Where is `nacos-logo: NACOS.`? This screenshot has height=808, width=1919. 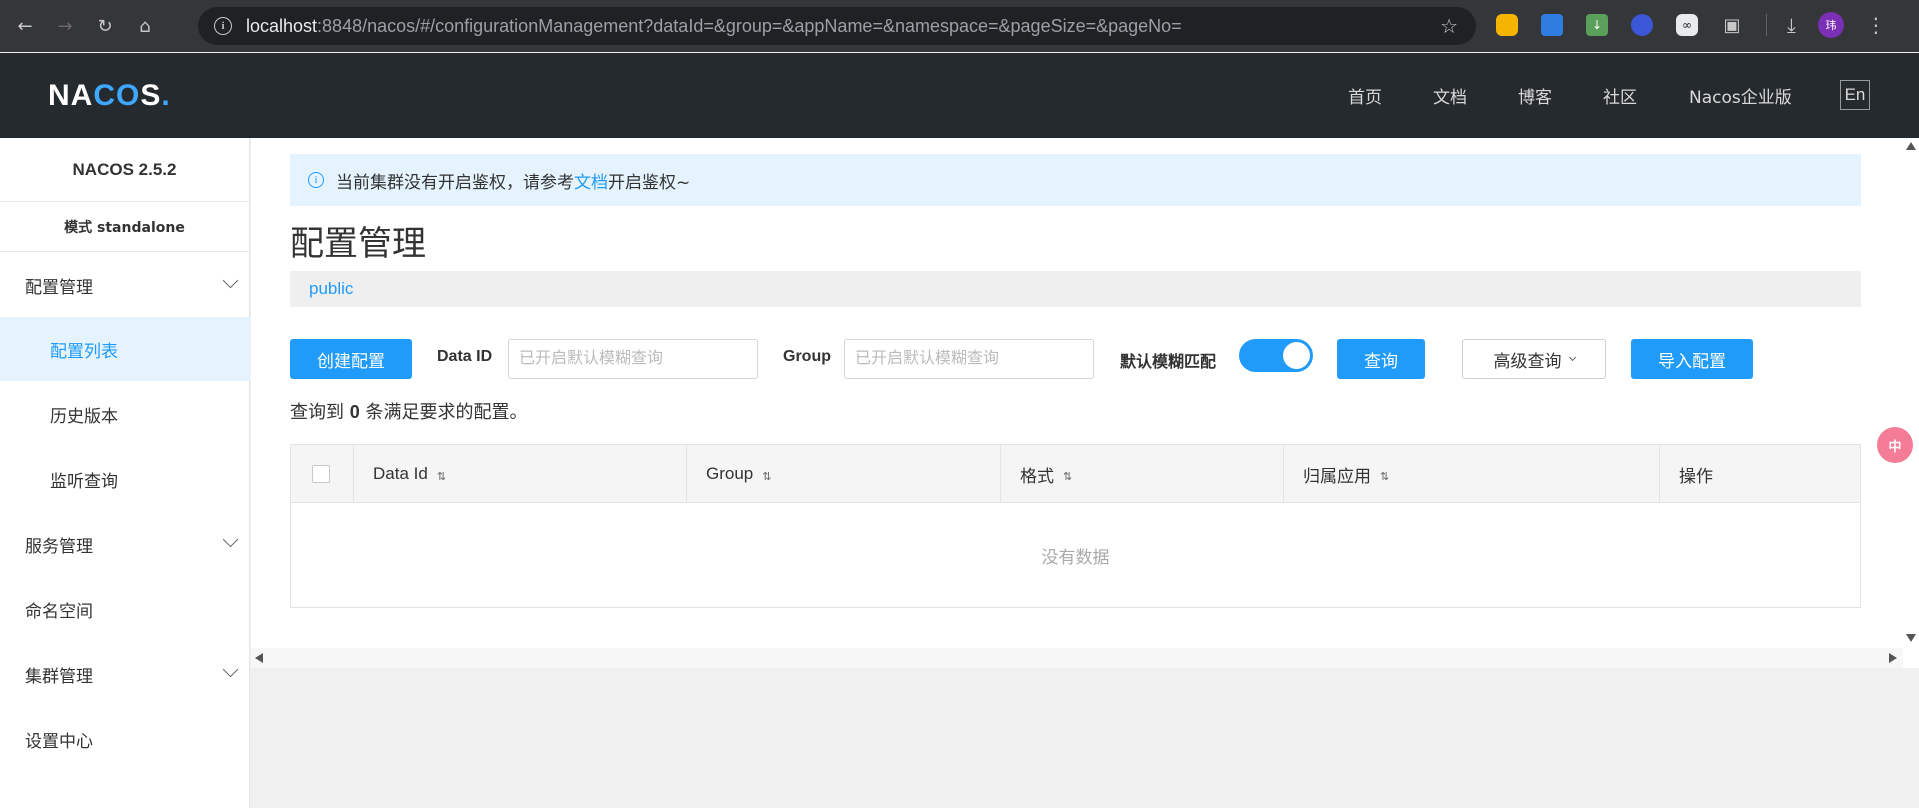
nacos-logo: NACOS. is located at coordinates (109, 96).